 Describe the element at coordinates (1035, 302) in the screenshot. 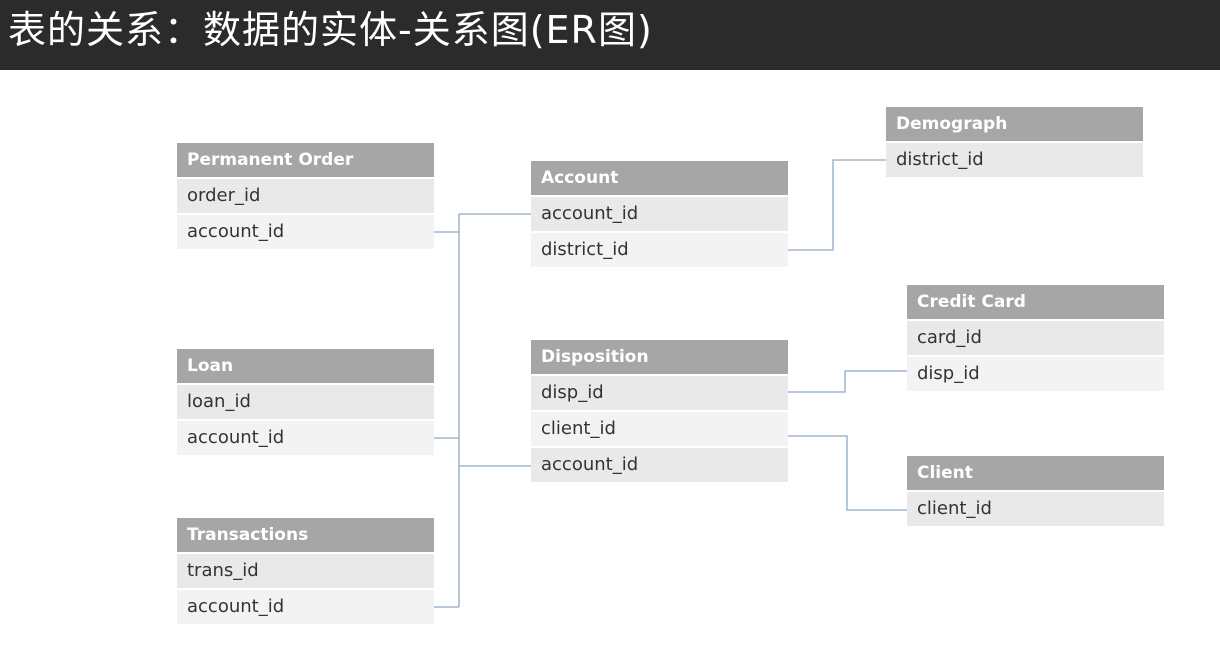

I see `entity-header: Credit Card` at that location.